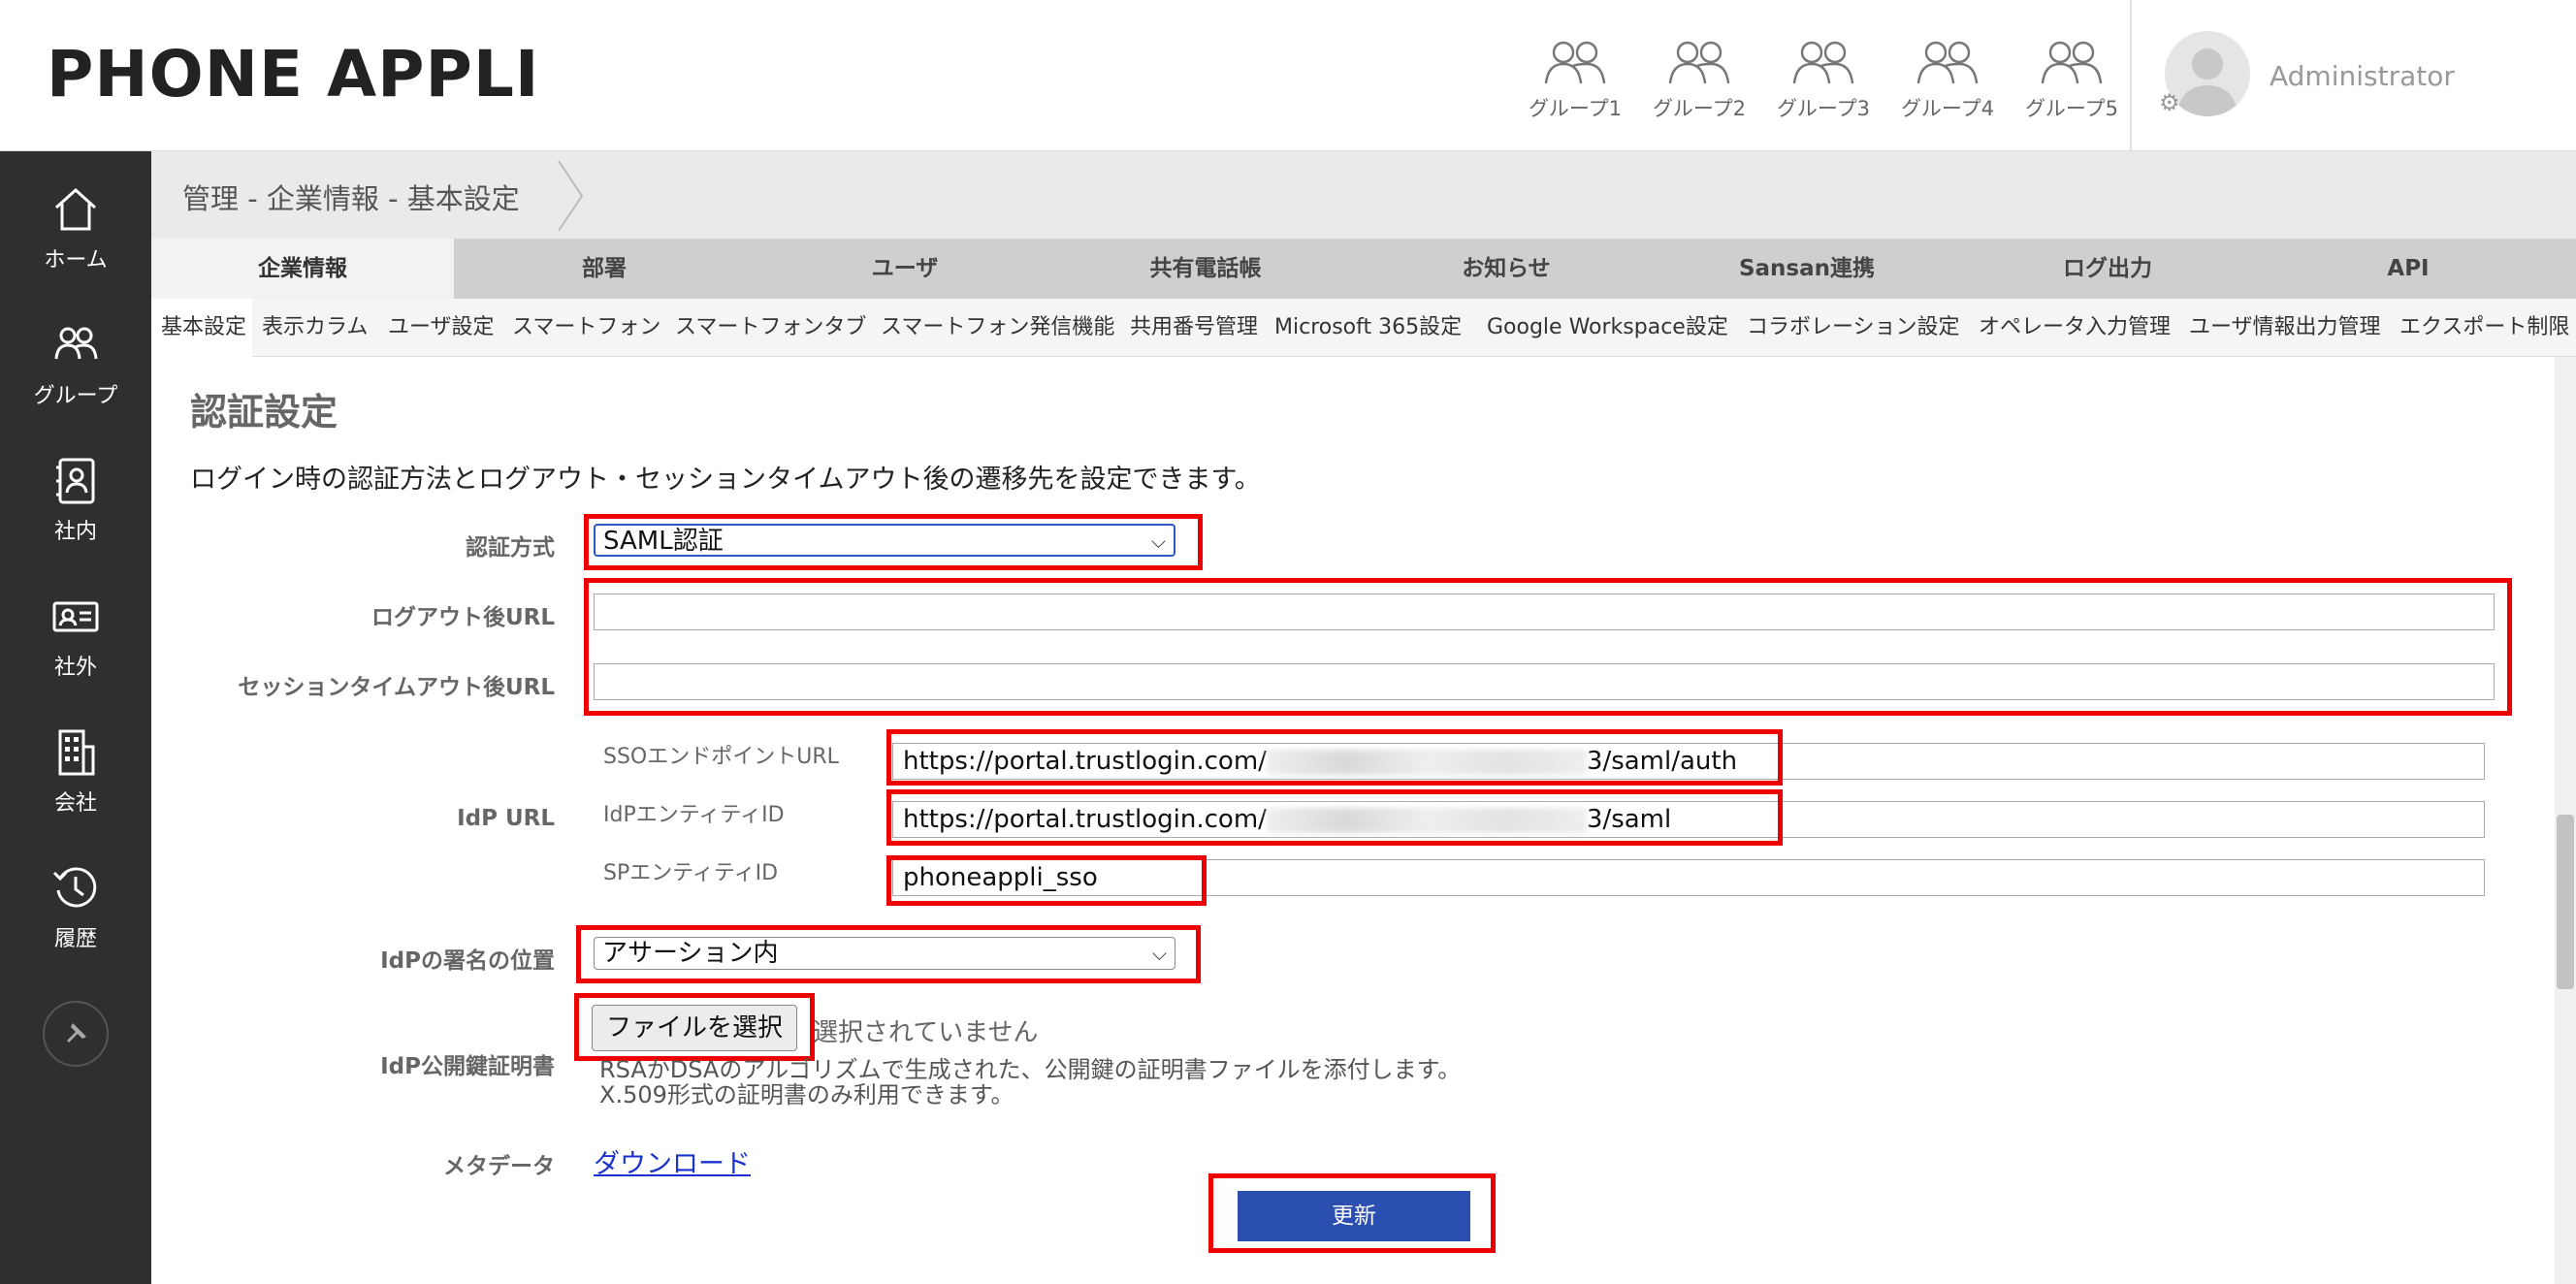 This screenshot has height=1284, width=2576. Describe the element at coordinates (201, 328) in the screenshot. I see `subtab-basic-settings: 基本設定` at that location.